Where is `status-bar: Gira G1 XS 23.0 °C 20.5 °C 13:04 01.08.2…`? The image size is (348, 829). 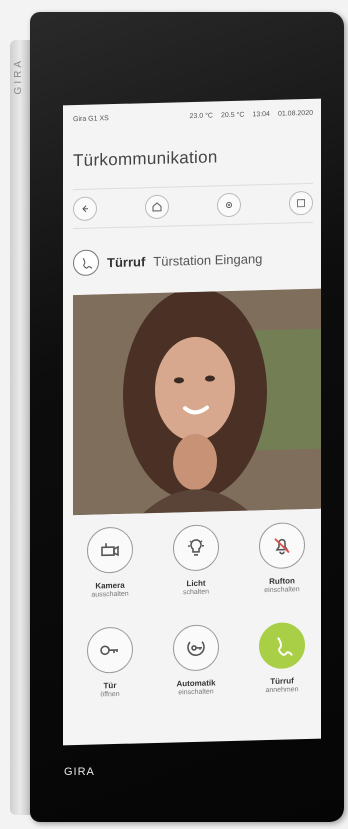 status-bar: Gira G1 XS 23.0 °C 20.5 °C 13:04 01.08.2… is located at coordinates (193, 116).